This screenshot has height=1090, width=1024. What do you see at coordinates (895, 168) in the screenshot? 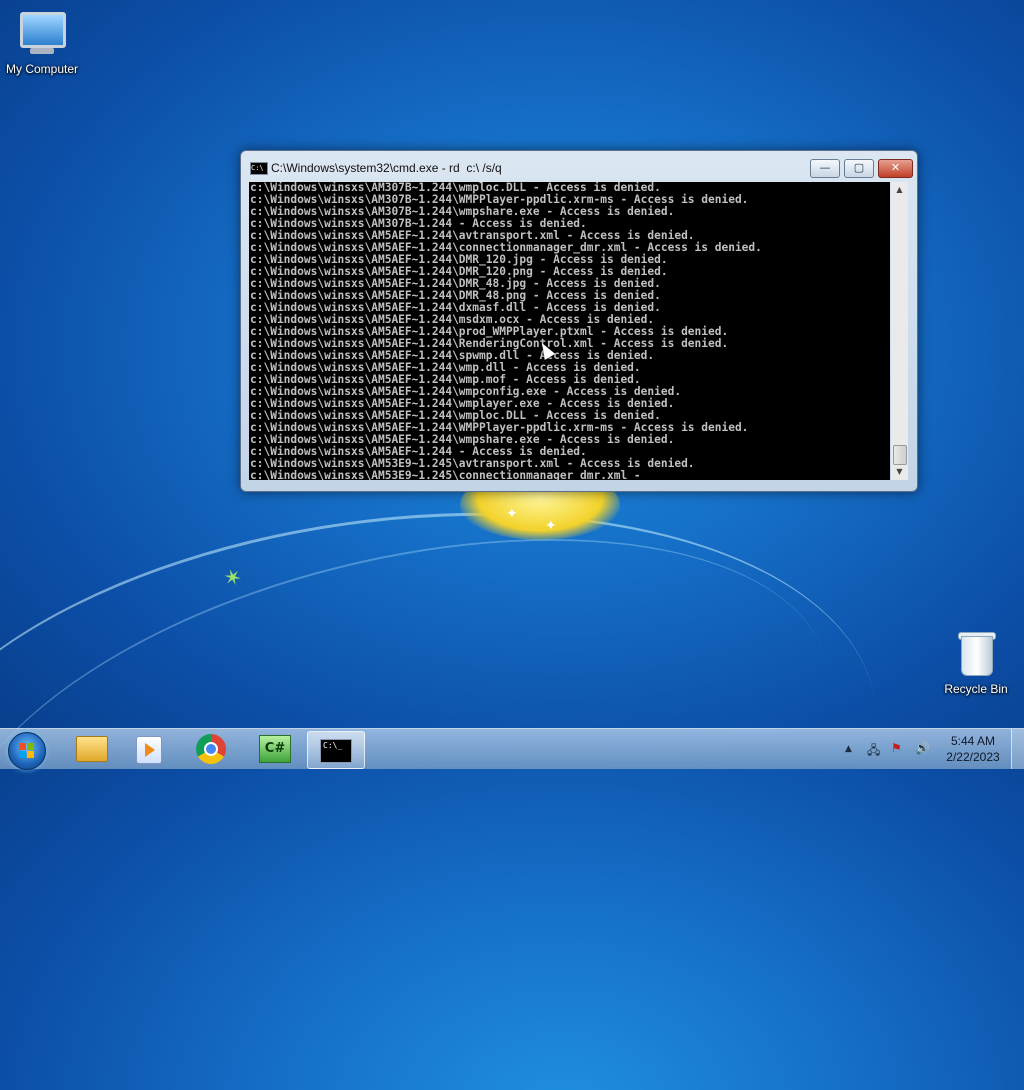
I see `close-button: ✕` at bounding box center [895, 168].